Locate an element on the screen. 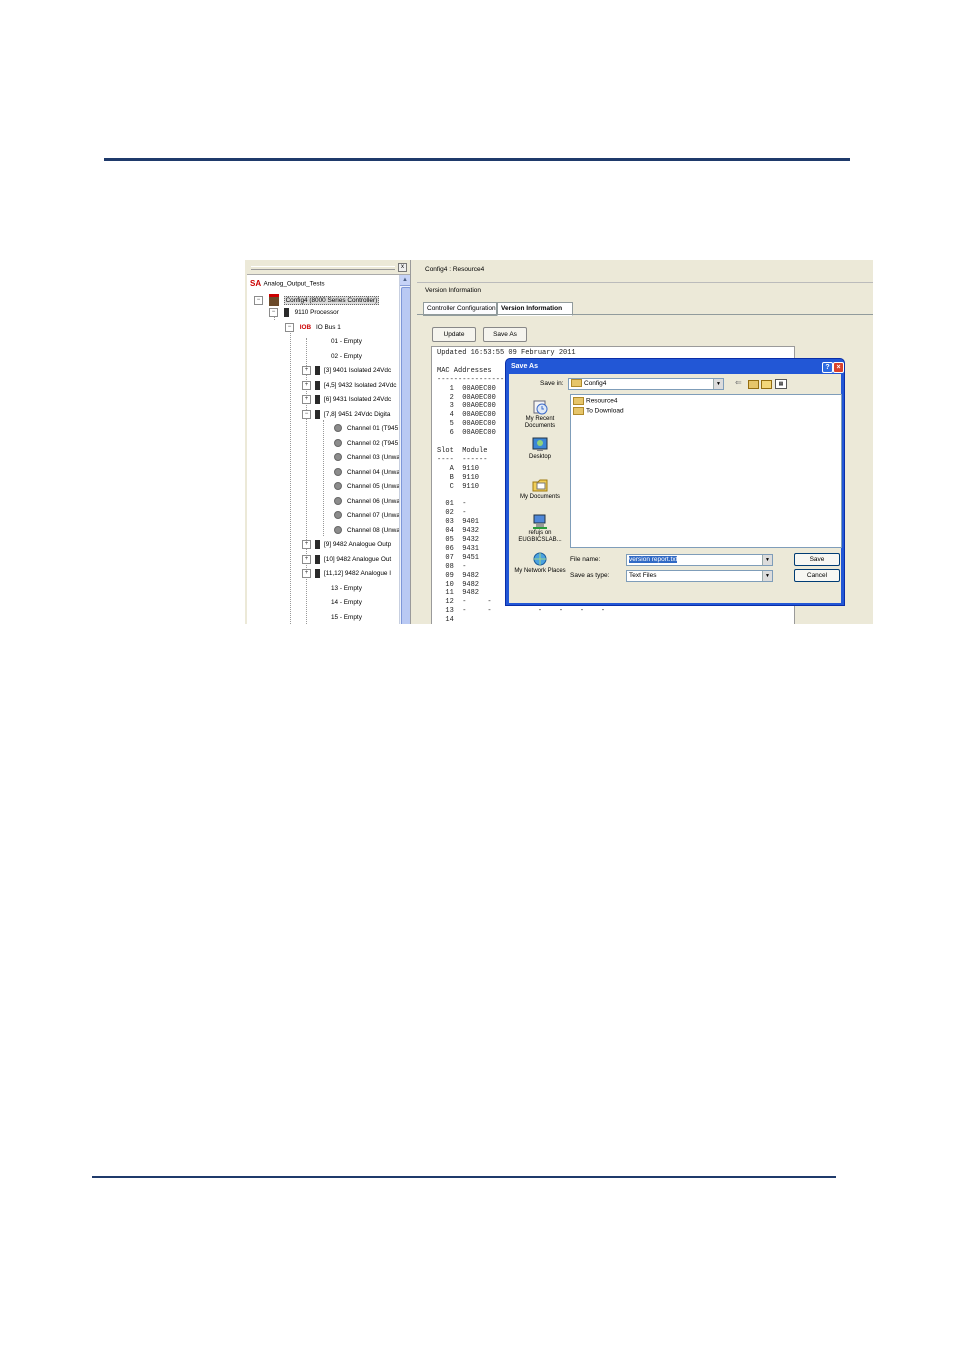 The width and height of the screenshot is (955, 1350). tree-item-module: + [9] 9482 Analogue Outp is located at coordinates (346, 545).